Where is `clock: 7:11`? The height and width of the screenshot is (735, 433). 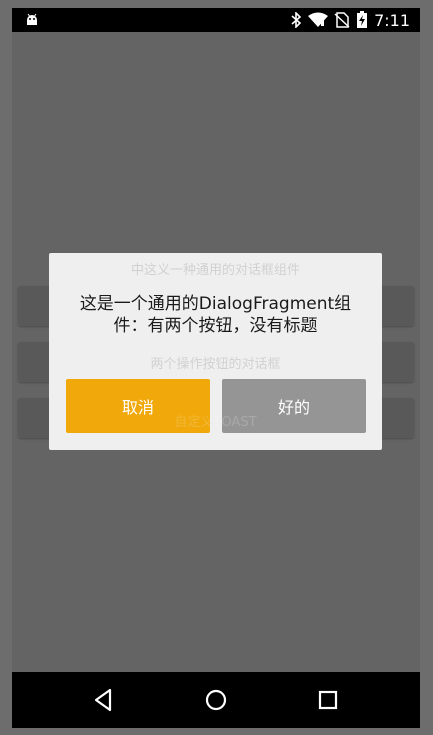 clock: 7:11 is located at coordinates (392, 20).